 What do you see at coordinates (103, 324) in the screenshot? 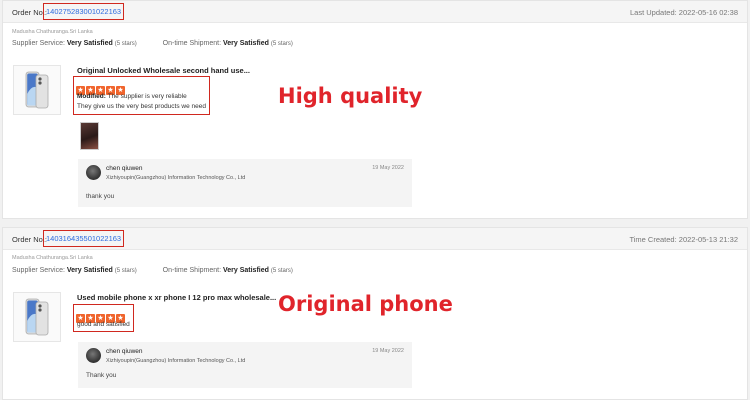
I see `feedback-text: good and satisfied` at bounding box center [103, 324].